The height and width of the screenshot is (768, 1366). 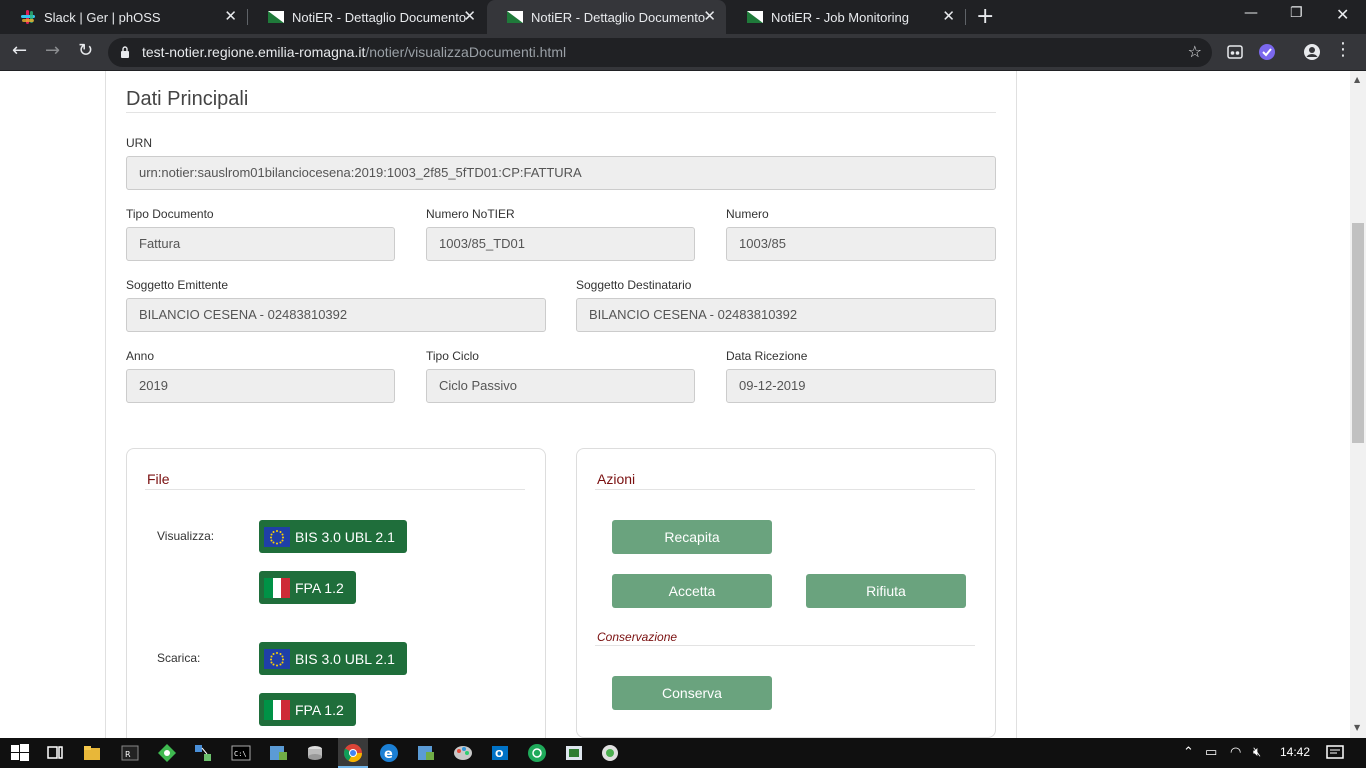 What do you see at coordinates (52, 51) in the screenshot?
I see `forward-icon: →` at bounding box center [52, 51].